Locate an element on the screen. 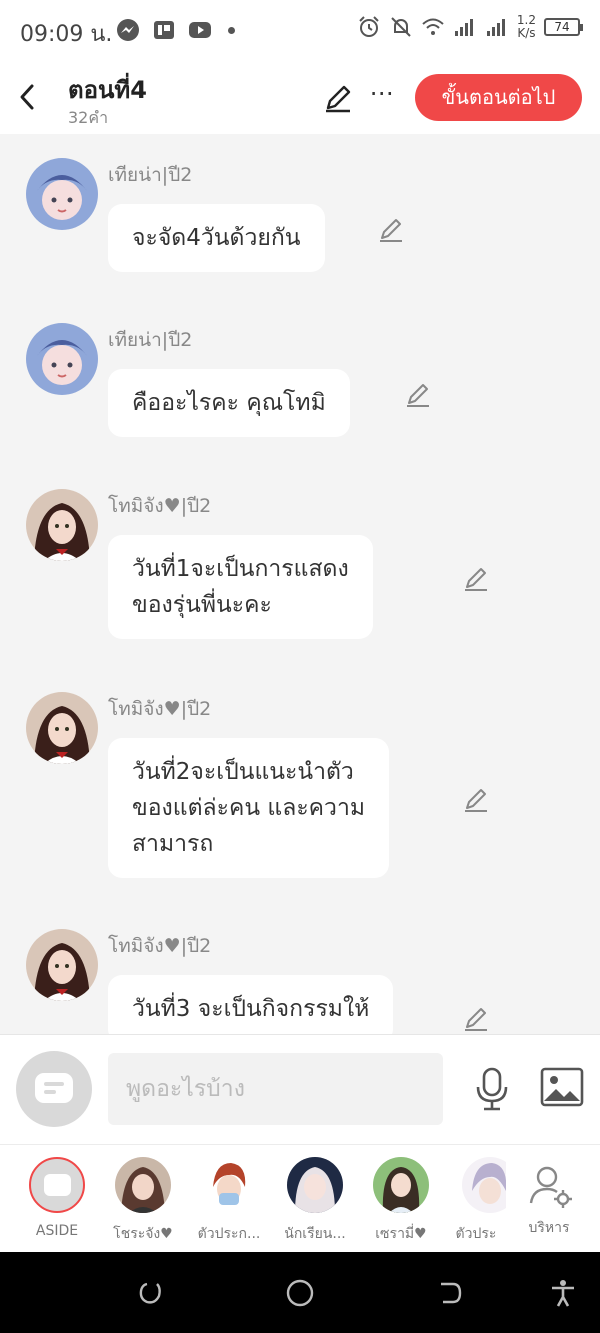 The image size is (600, 1333). more-notifications-dot is located at coordinates (231, 30).